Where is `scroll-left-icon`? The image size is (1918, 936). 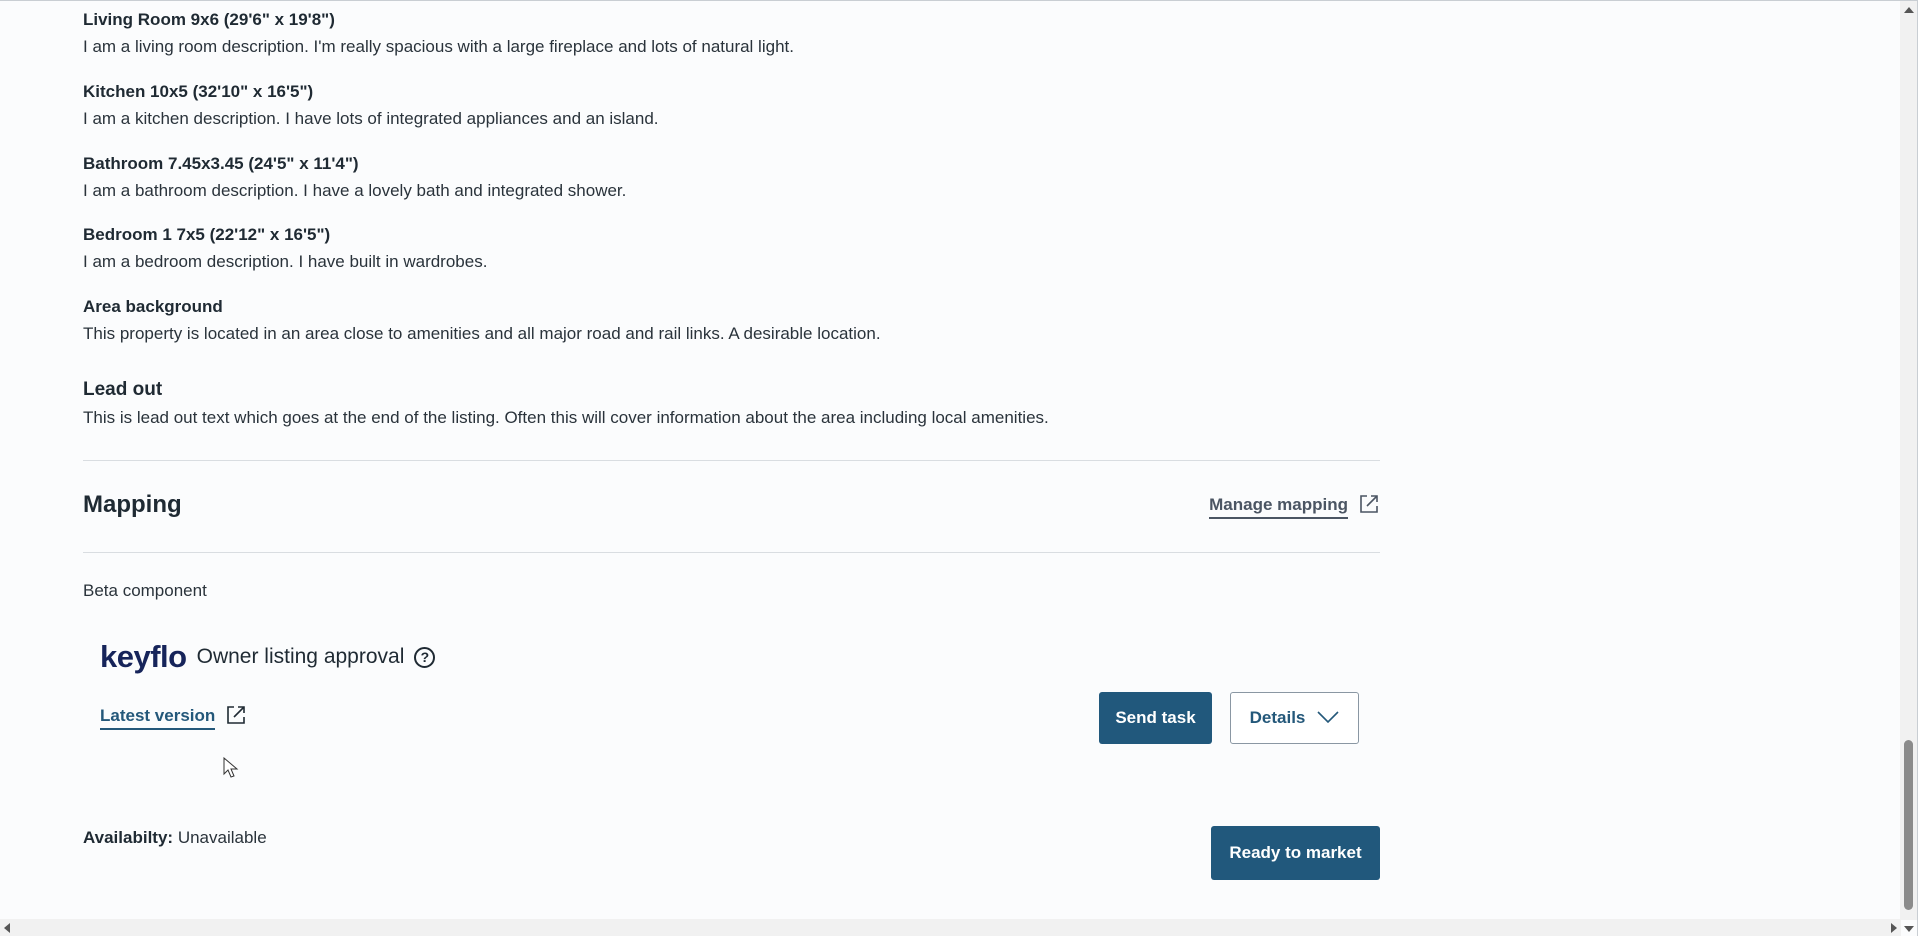
scroll-left-icon is located at coordinates (7, 928).